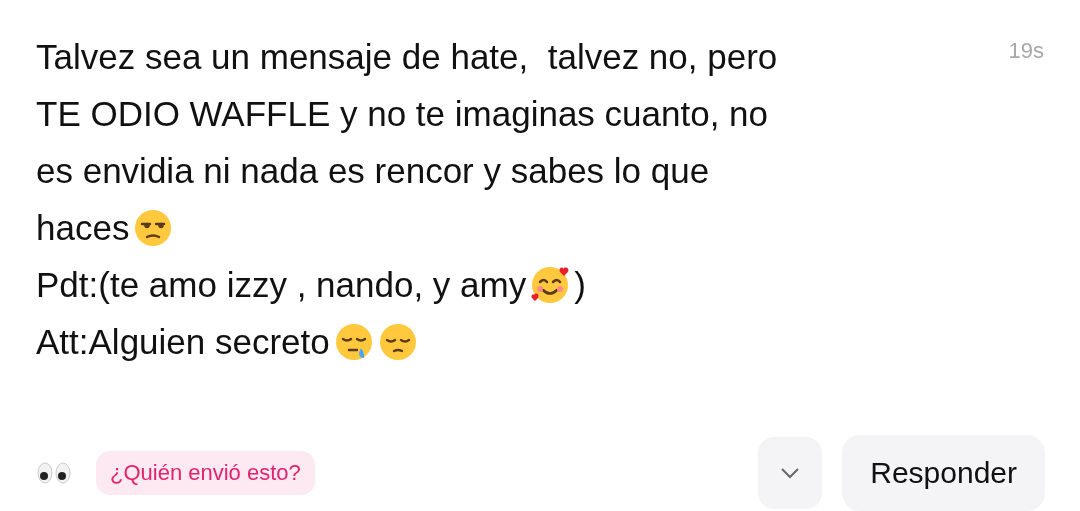  I want to click on message-text: haces, so click(83, 227).